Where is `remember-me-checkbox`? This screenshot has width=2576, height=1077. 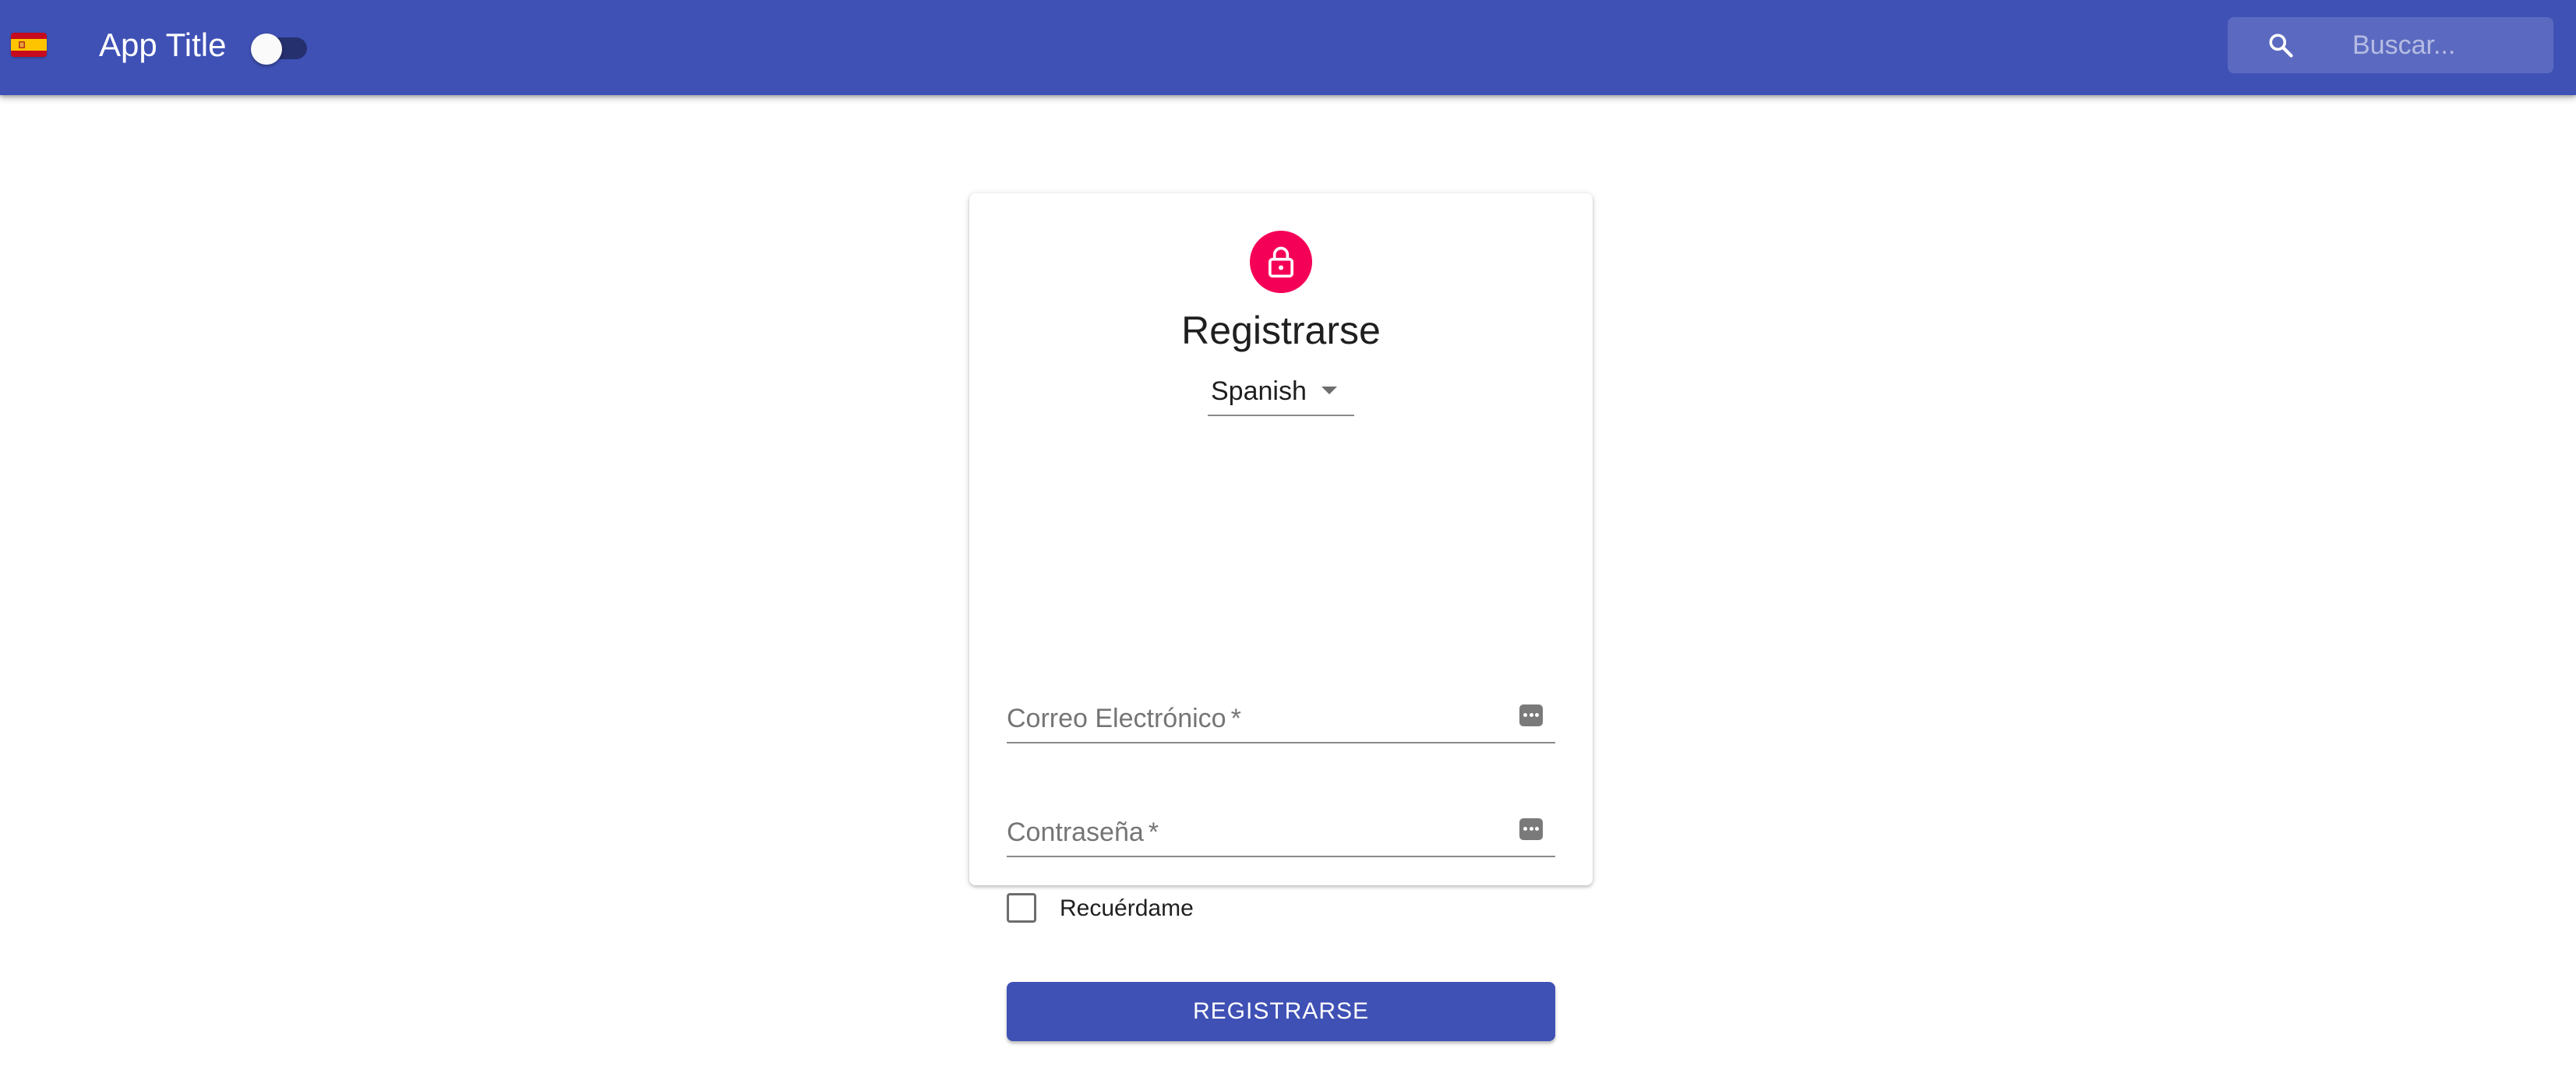
remember-me-checkbox is located at coordinates (1021, 908).